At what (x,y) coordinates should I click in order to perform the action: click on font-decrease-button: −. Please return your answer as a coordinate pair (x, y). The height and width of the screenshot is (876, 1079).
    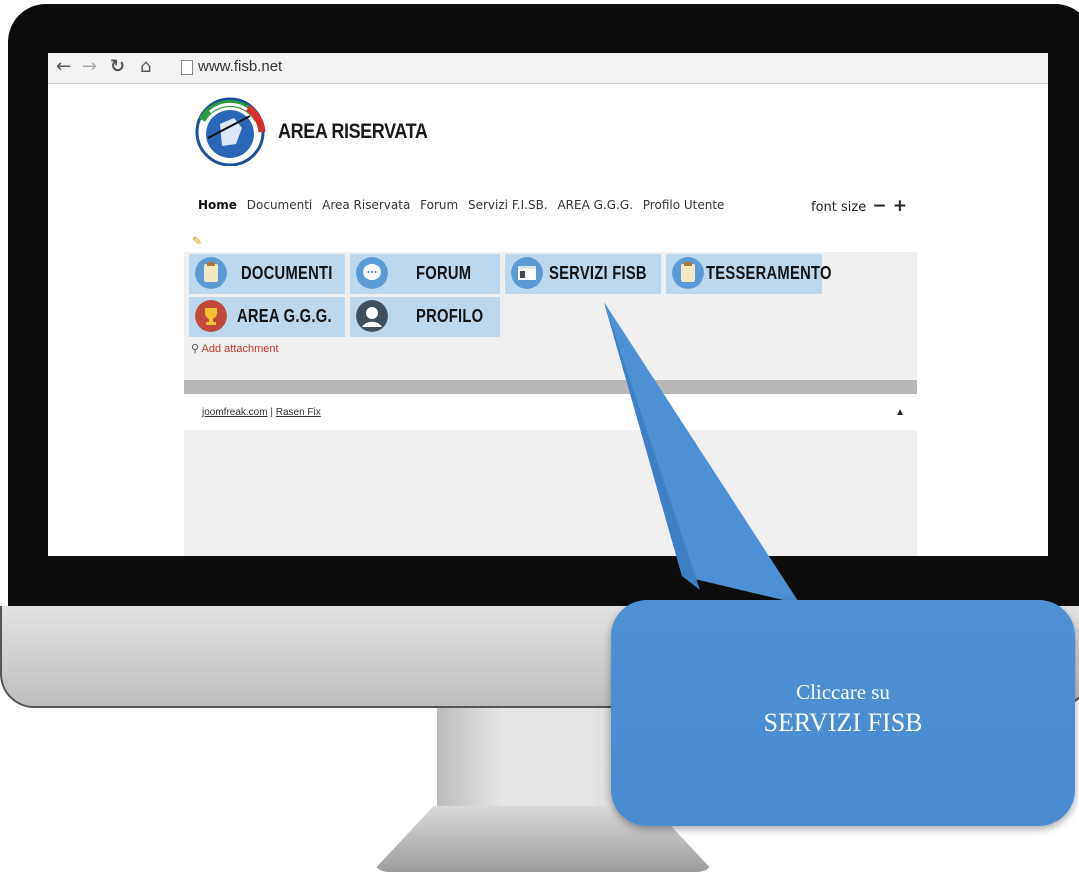
    Looking at the image, I should click on (879, 206).